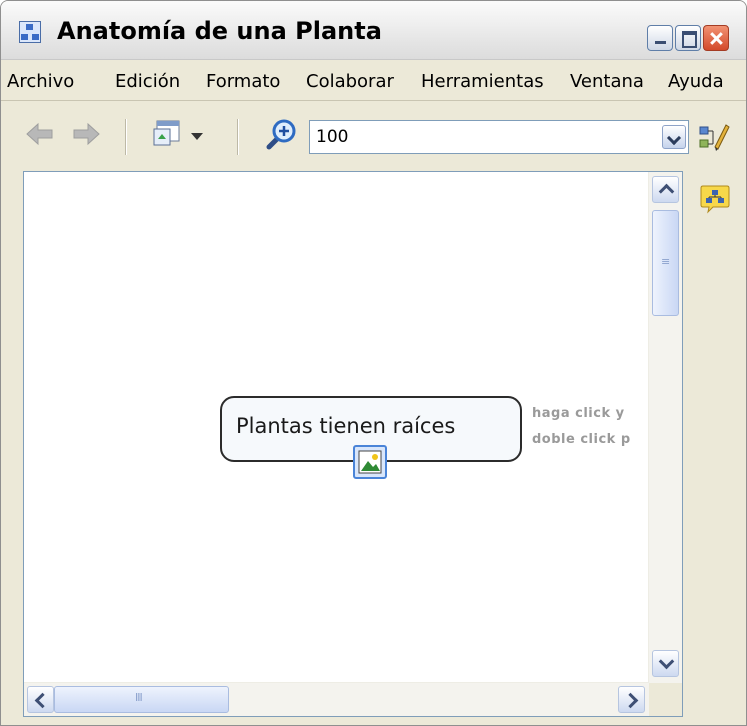  What do you see at coordinates (346, 426) in the screenshot?
I see `central-topic-label: Plantas tienen raíces` at bounding box center [346, 426].